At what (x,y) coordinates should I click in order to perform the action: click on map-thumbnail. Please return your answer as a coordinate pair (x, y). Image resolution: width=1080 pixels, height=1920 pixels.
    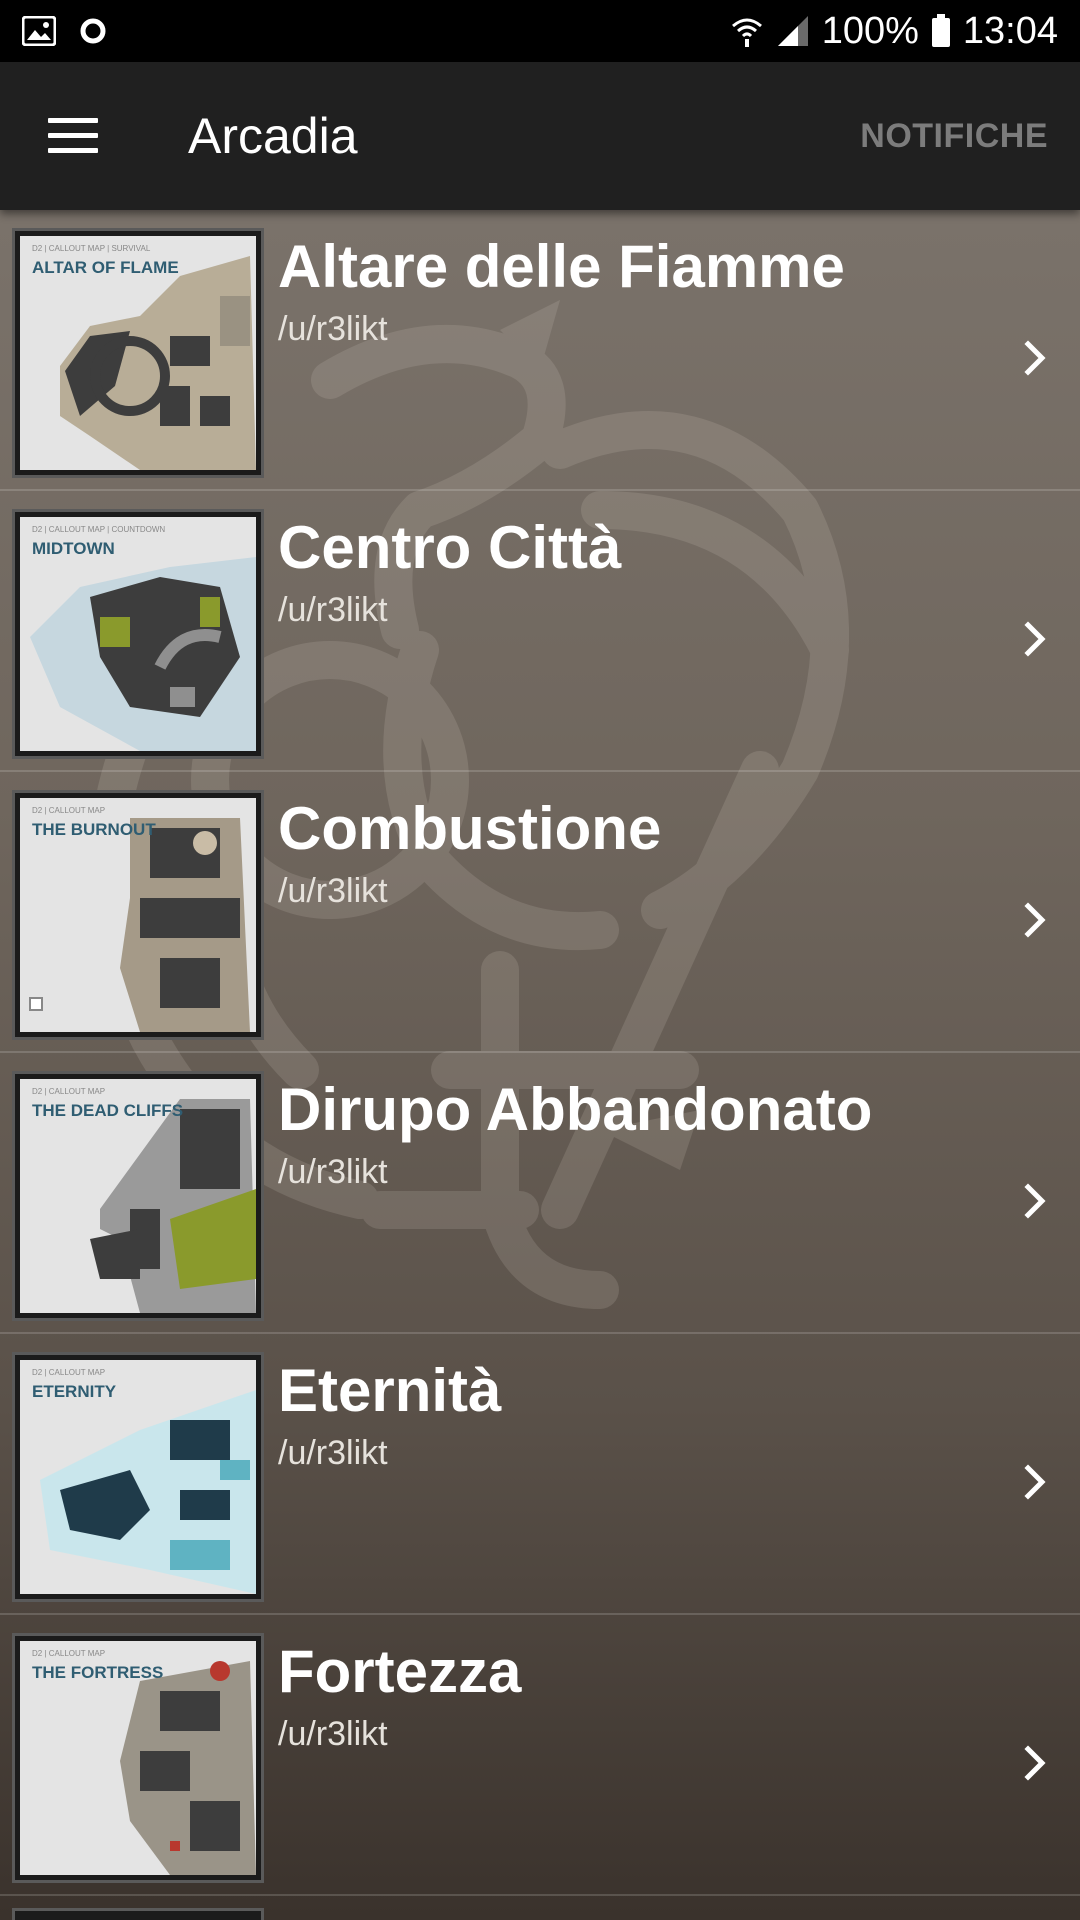
    Looking at the image, I should click on (138, 1914).